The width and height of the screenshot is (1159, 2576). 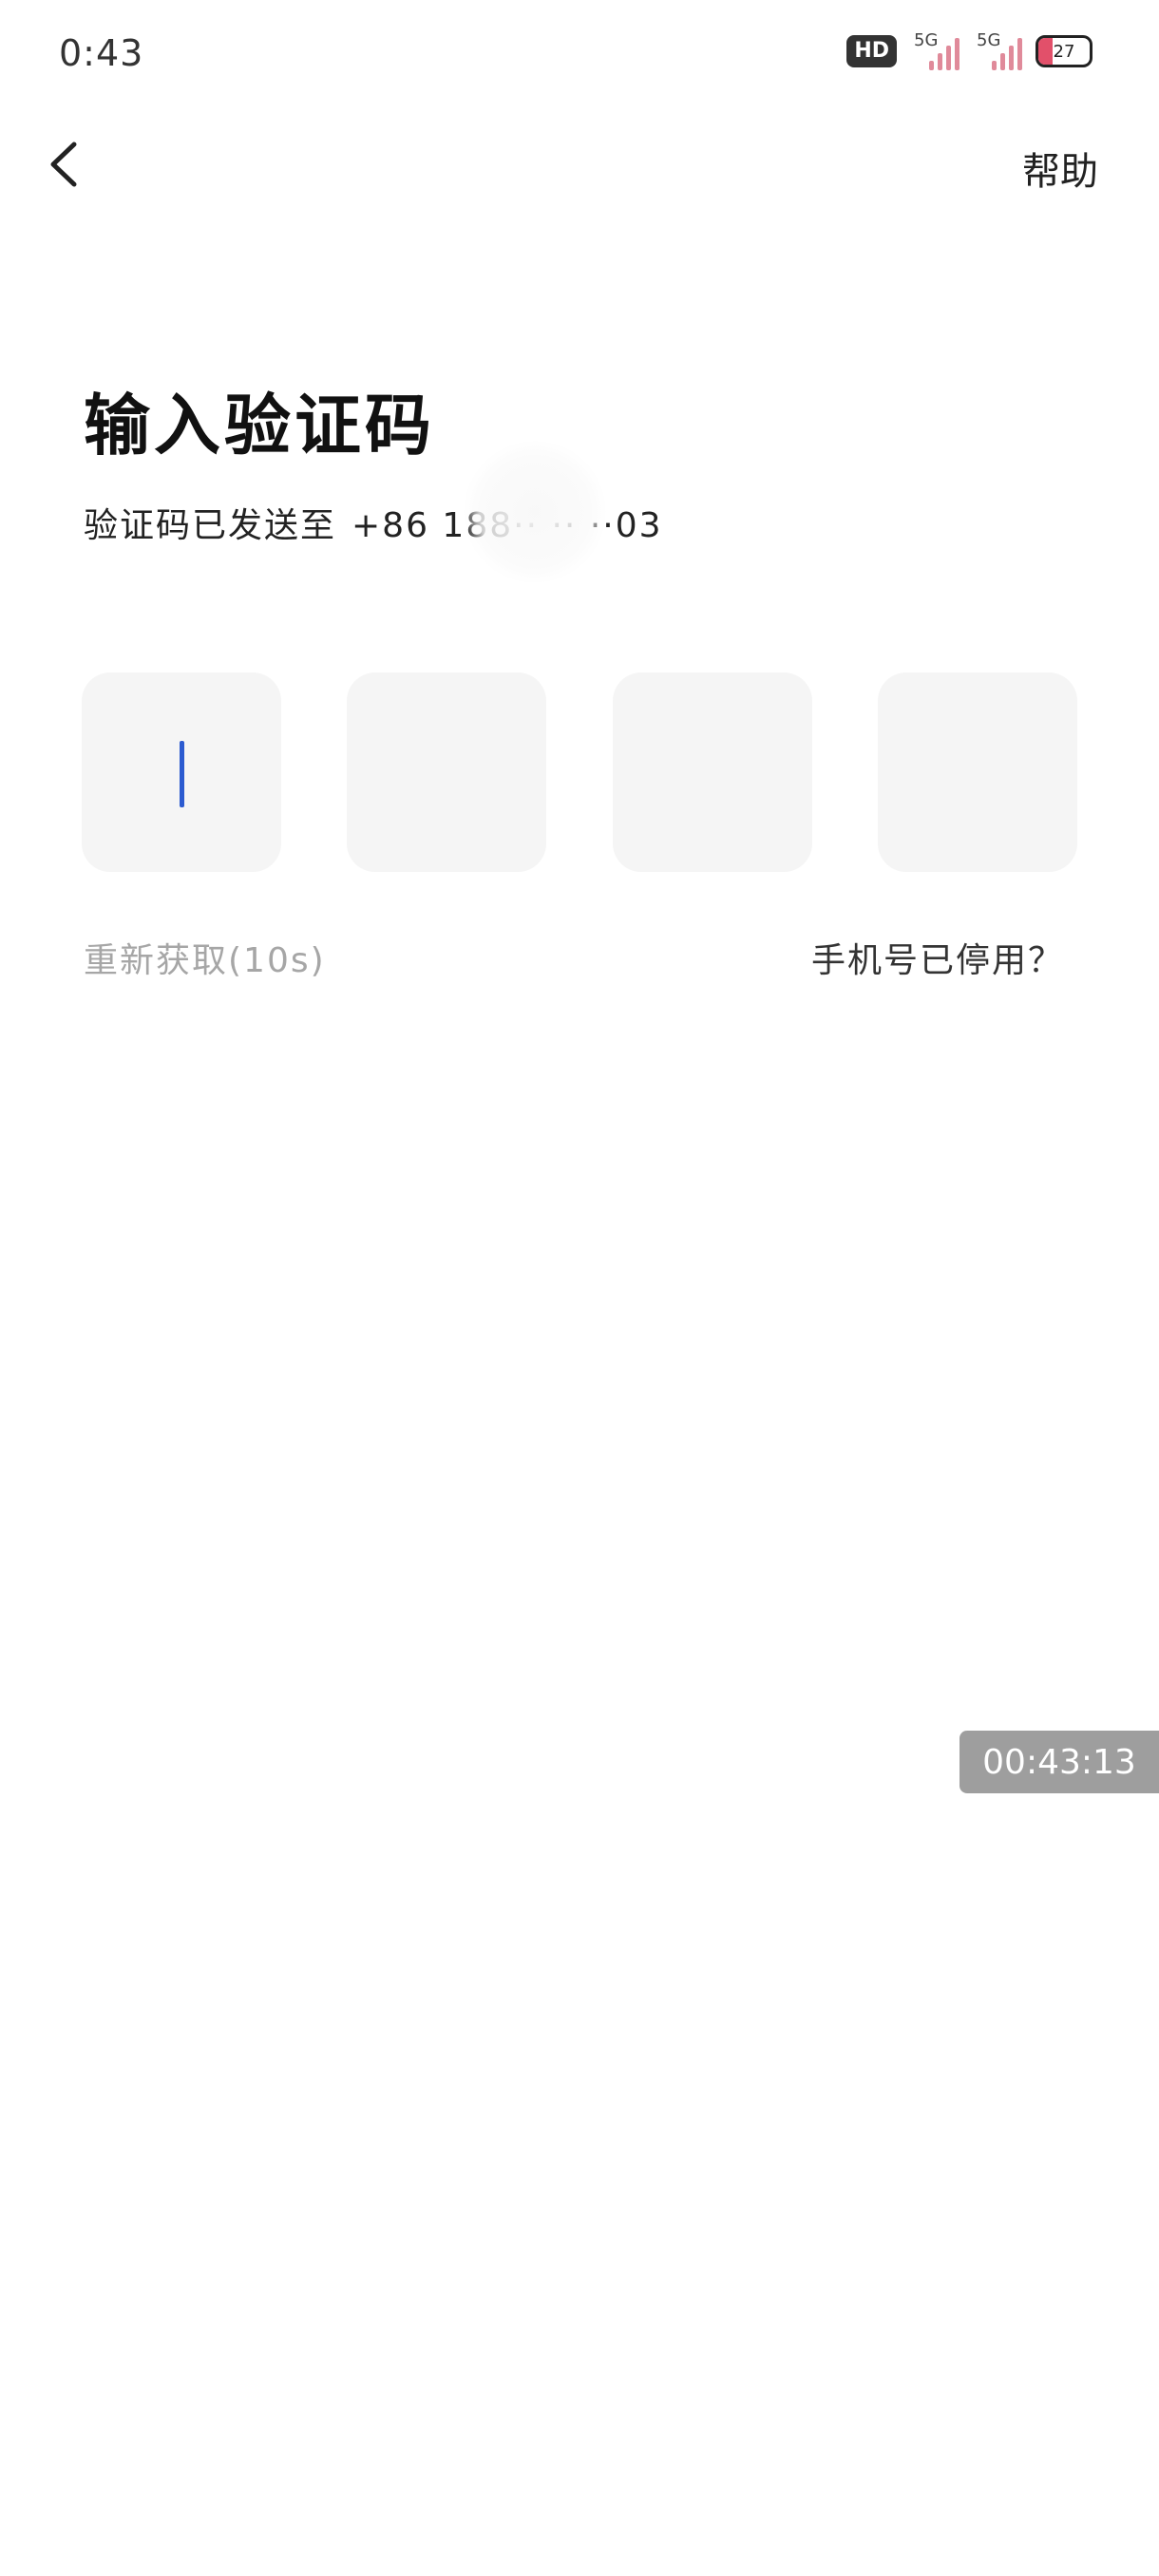 I want to click on phone-disabled-link: 手机号已停用？, so click(x=937, y=957).